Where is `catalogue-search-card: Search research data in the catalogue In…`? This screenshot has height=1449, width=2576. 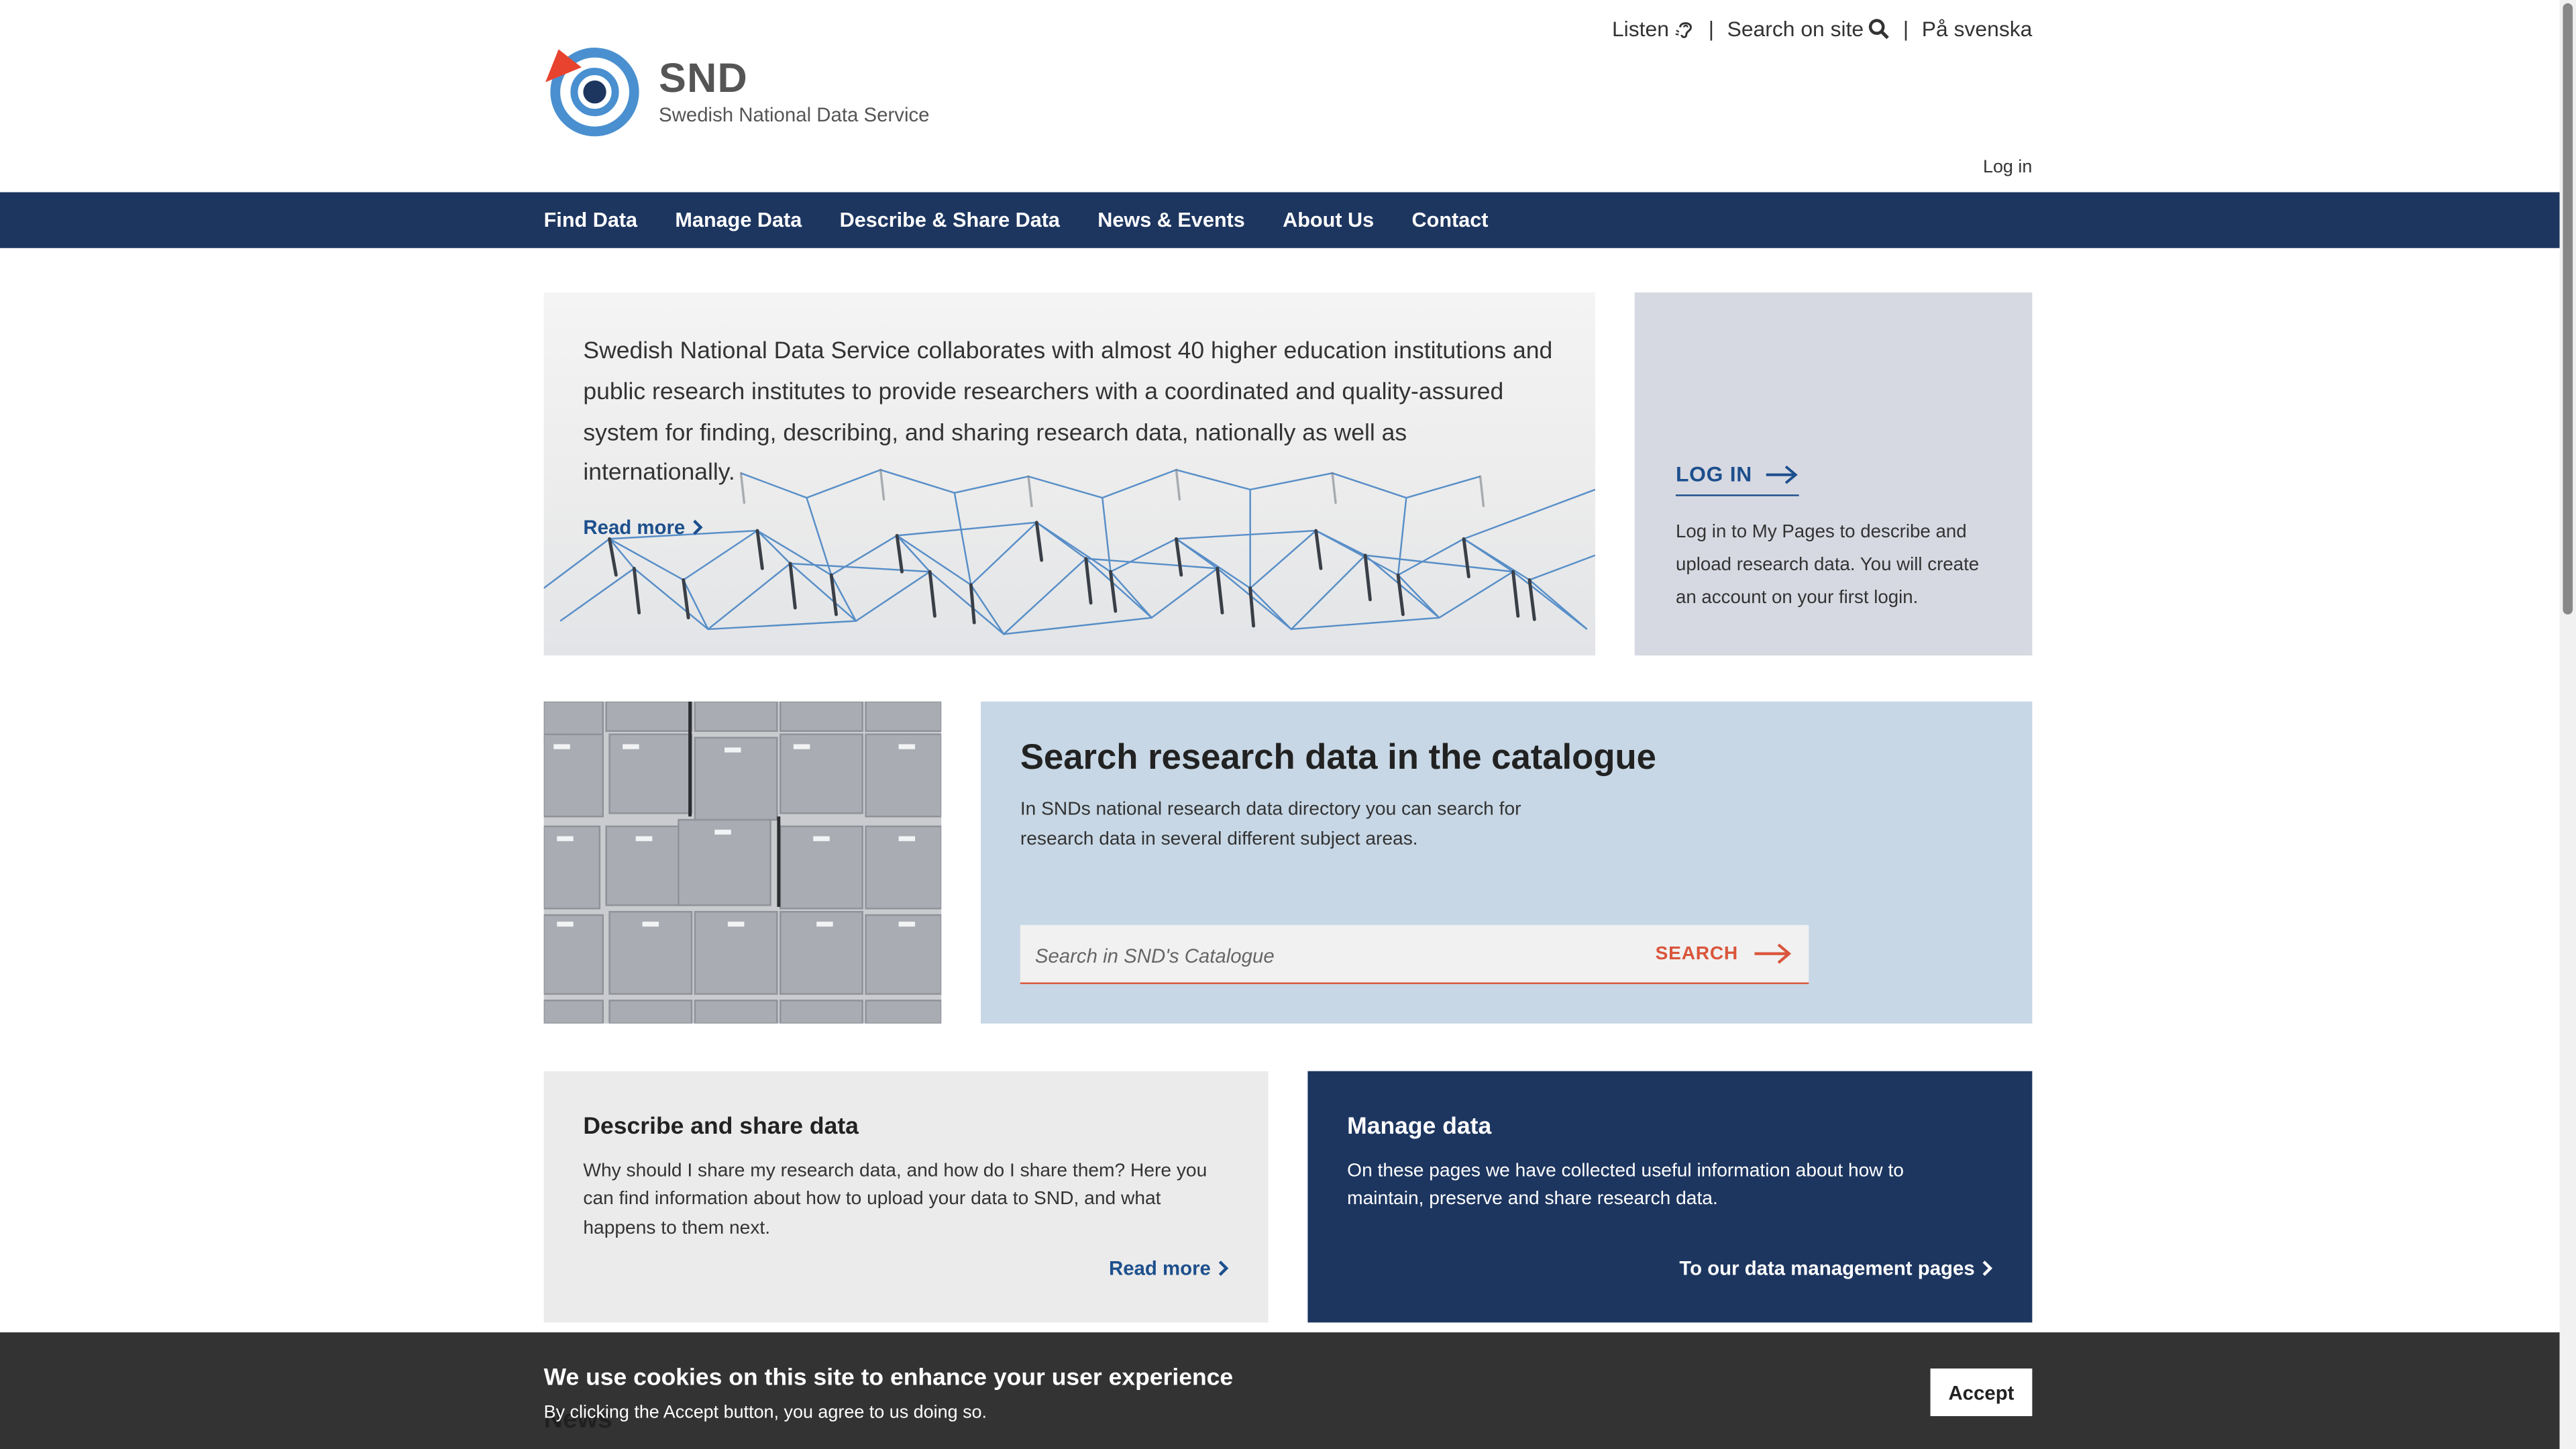
catalogue-search-card: Search research data in the catalogue In… is located at coordinates (1507, 862).